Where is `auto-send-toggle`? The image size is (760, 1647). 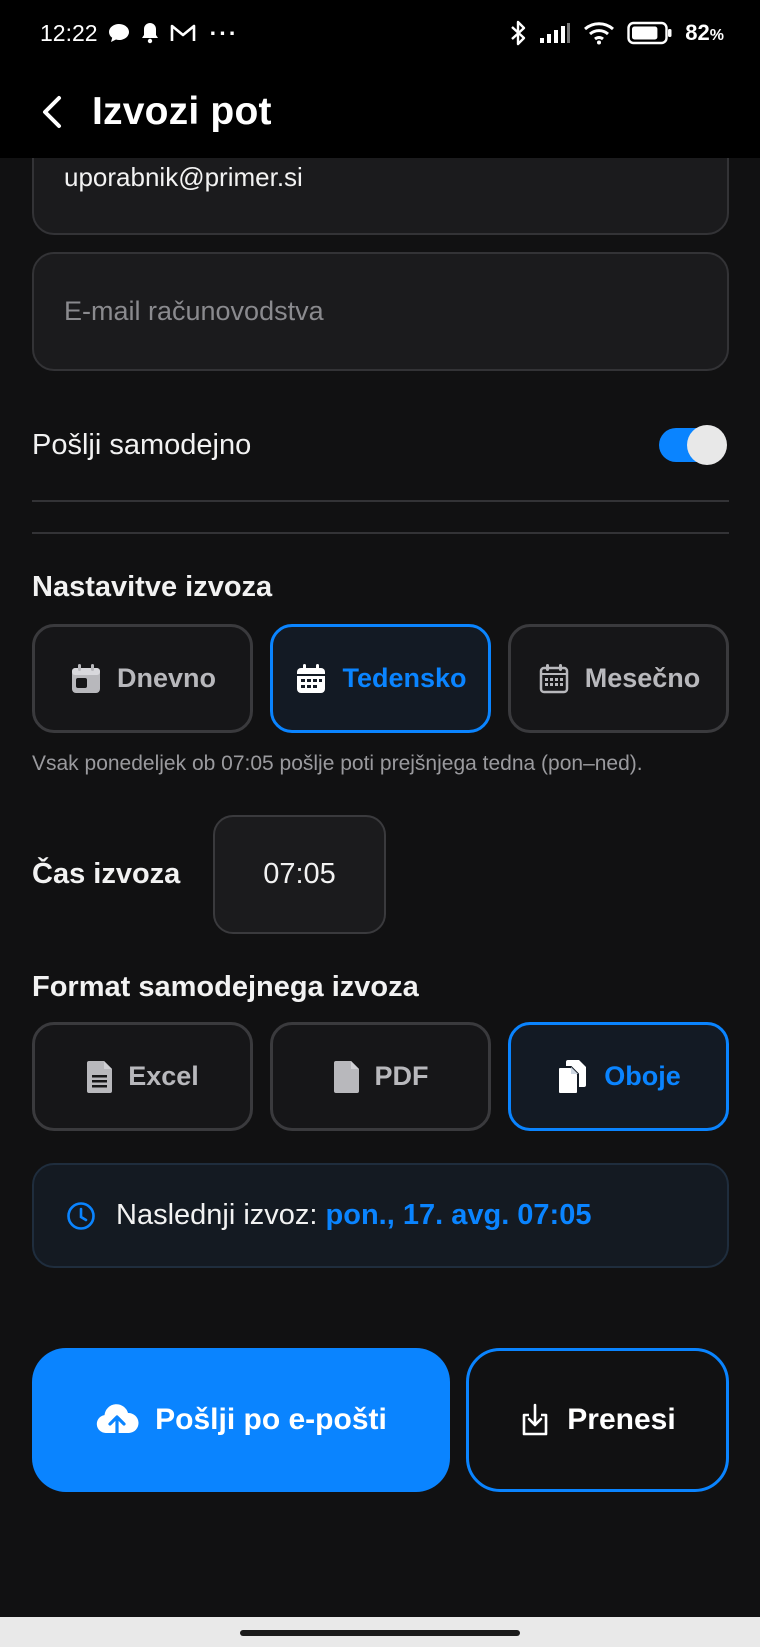
auto-send-toggle is located at coordinates (693, 445).